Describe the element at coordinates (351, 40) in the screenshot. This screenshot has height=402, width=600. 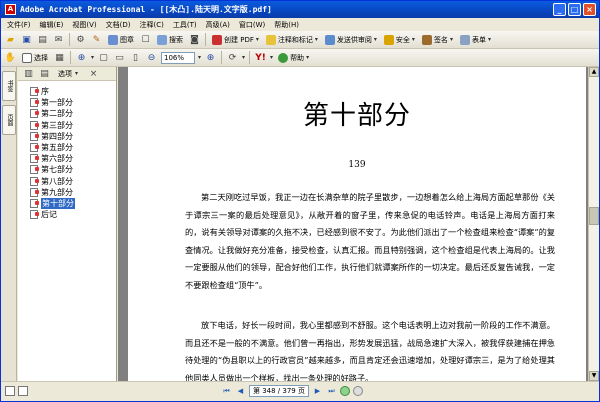
I see `send-review-button: 发送供审阅 ▾` at that location.